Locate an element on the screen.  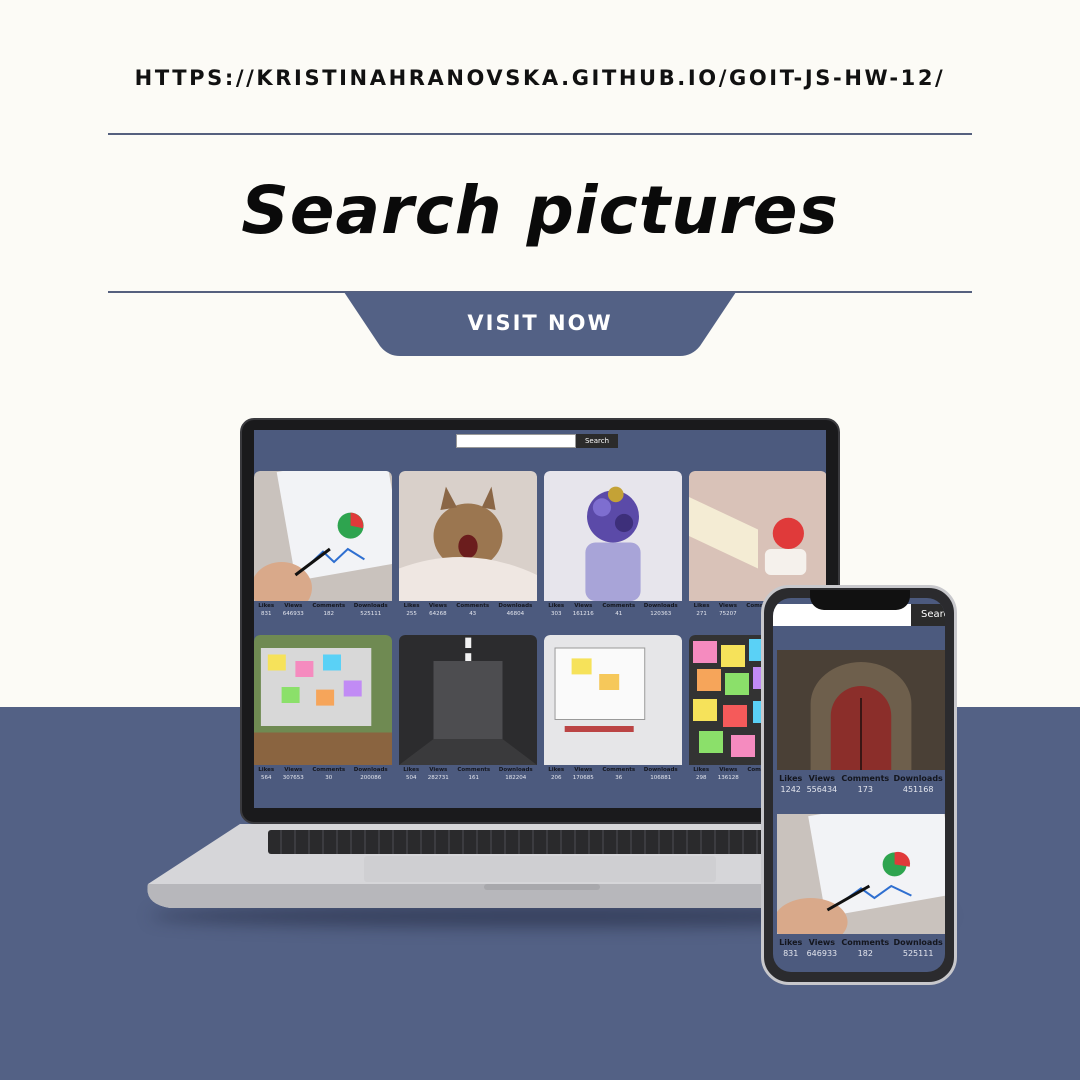
stat-value: 303 is located at coordinates (556, 614).